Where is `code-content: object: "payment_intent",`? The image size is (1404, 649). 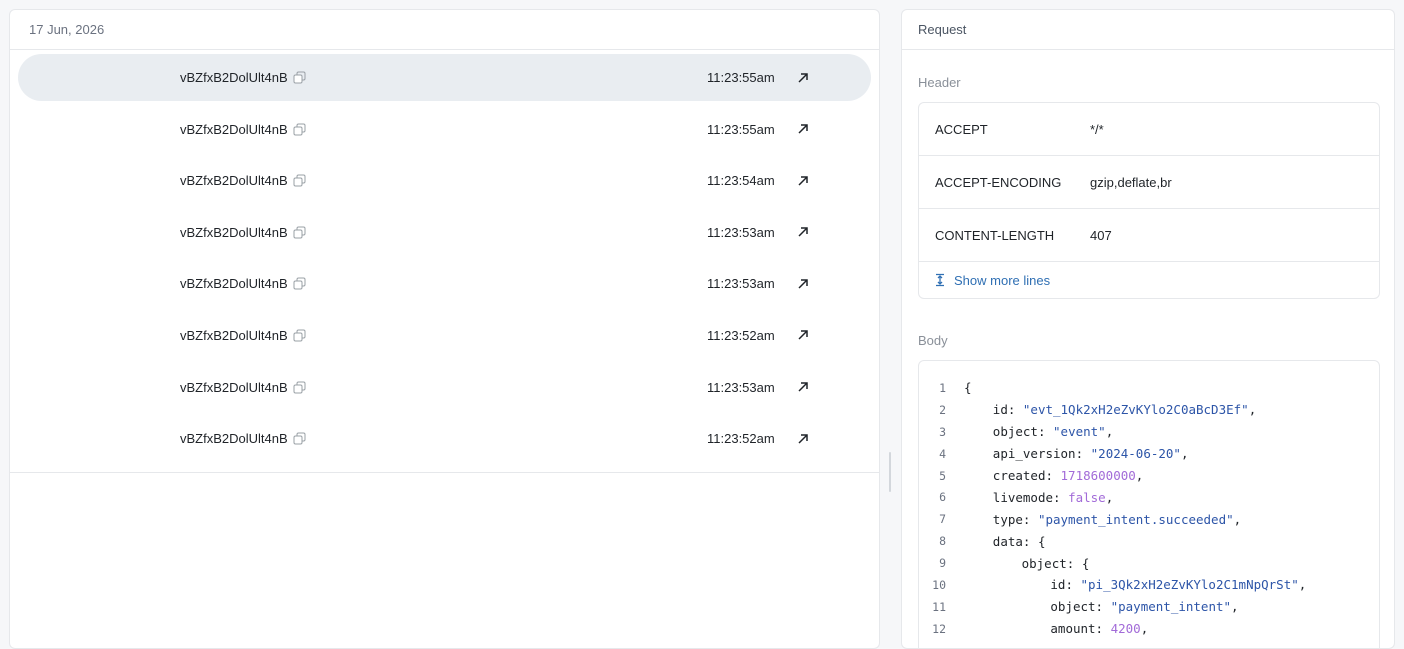 code-content: object: "payment_intent", is located at coordinates (1101, 607).